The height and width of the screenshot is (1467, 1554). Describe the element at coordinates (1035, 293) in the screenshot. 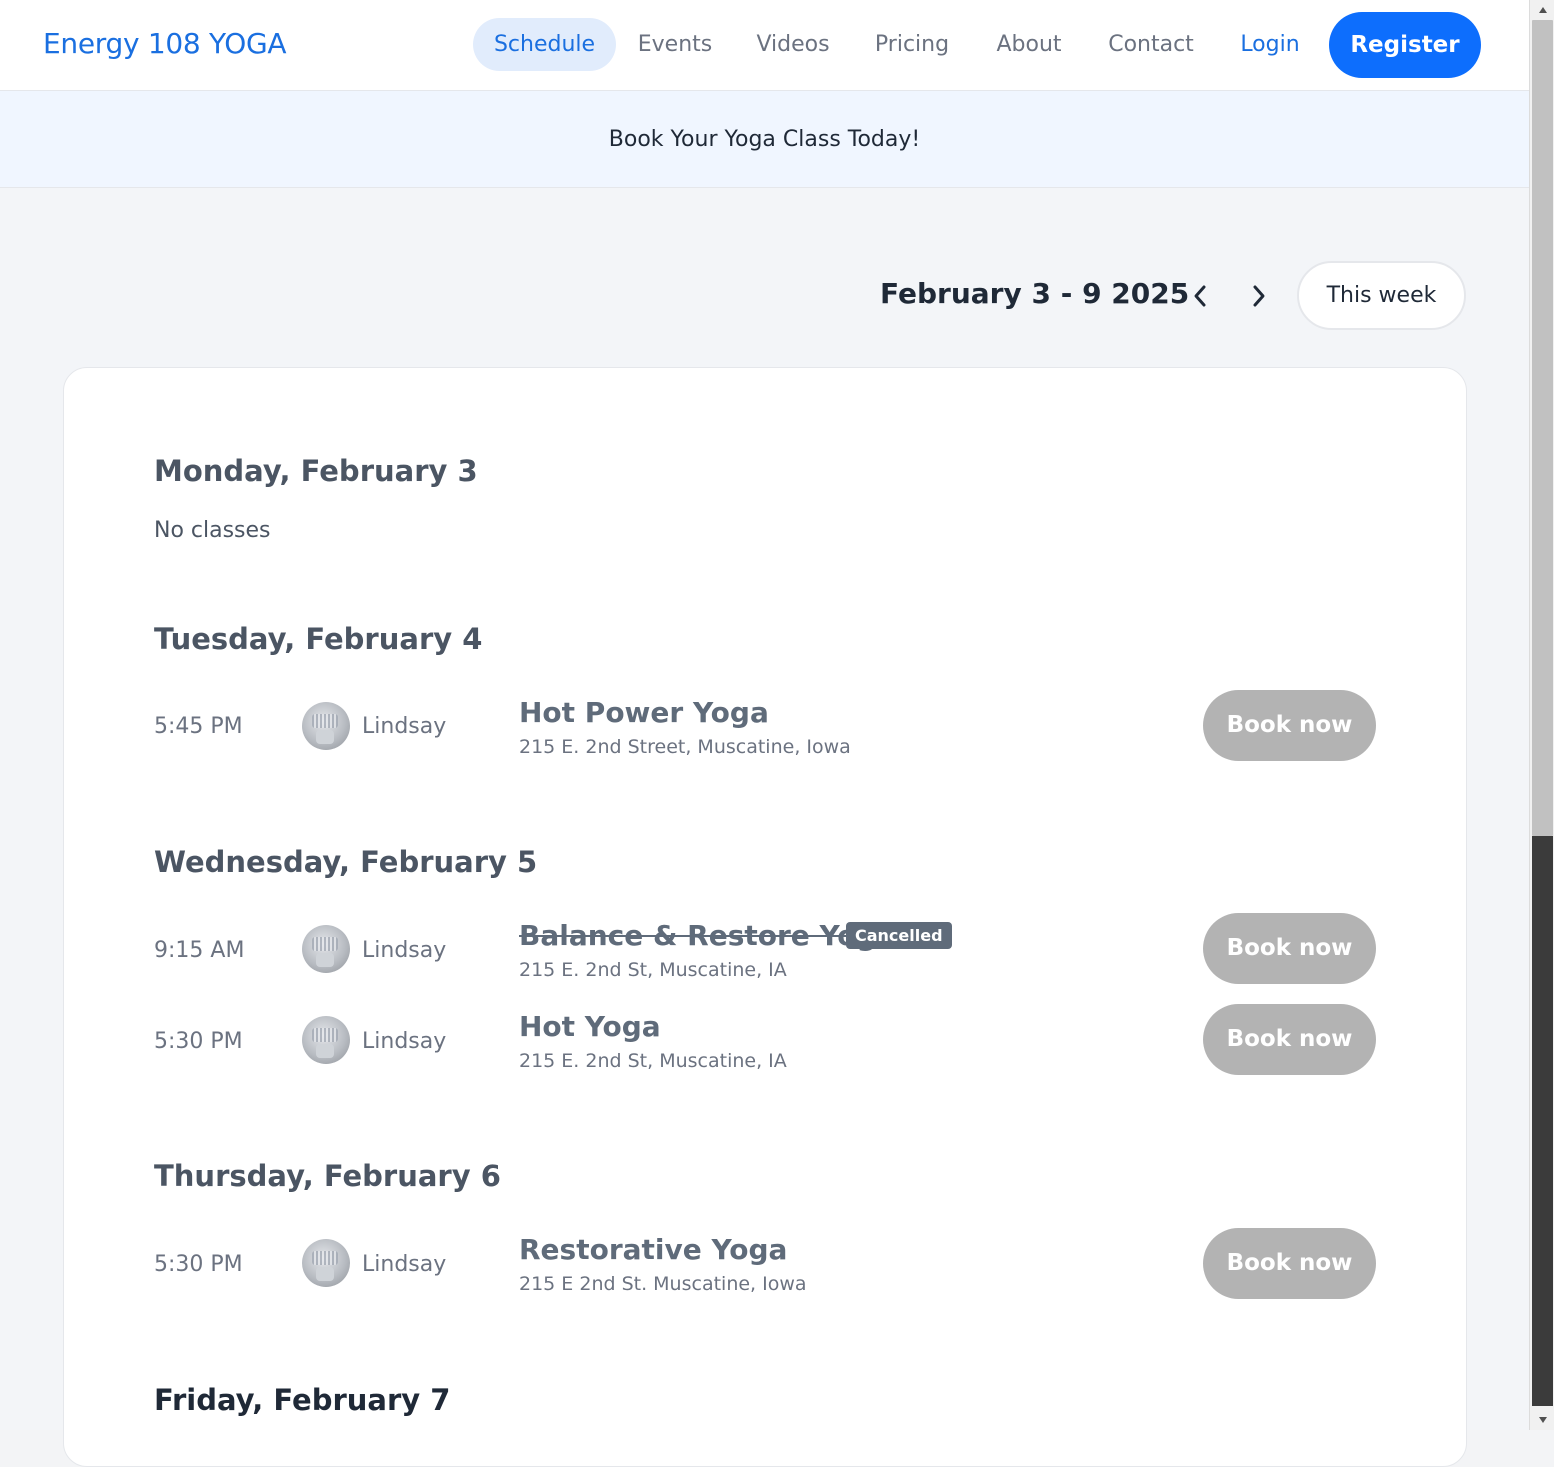

I see `week-range-label: February 3 - 9 2025` at that location.